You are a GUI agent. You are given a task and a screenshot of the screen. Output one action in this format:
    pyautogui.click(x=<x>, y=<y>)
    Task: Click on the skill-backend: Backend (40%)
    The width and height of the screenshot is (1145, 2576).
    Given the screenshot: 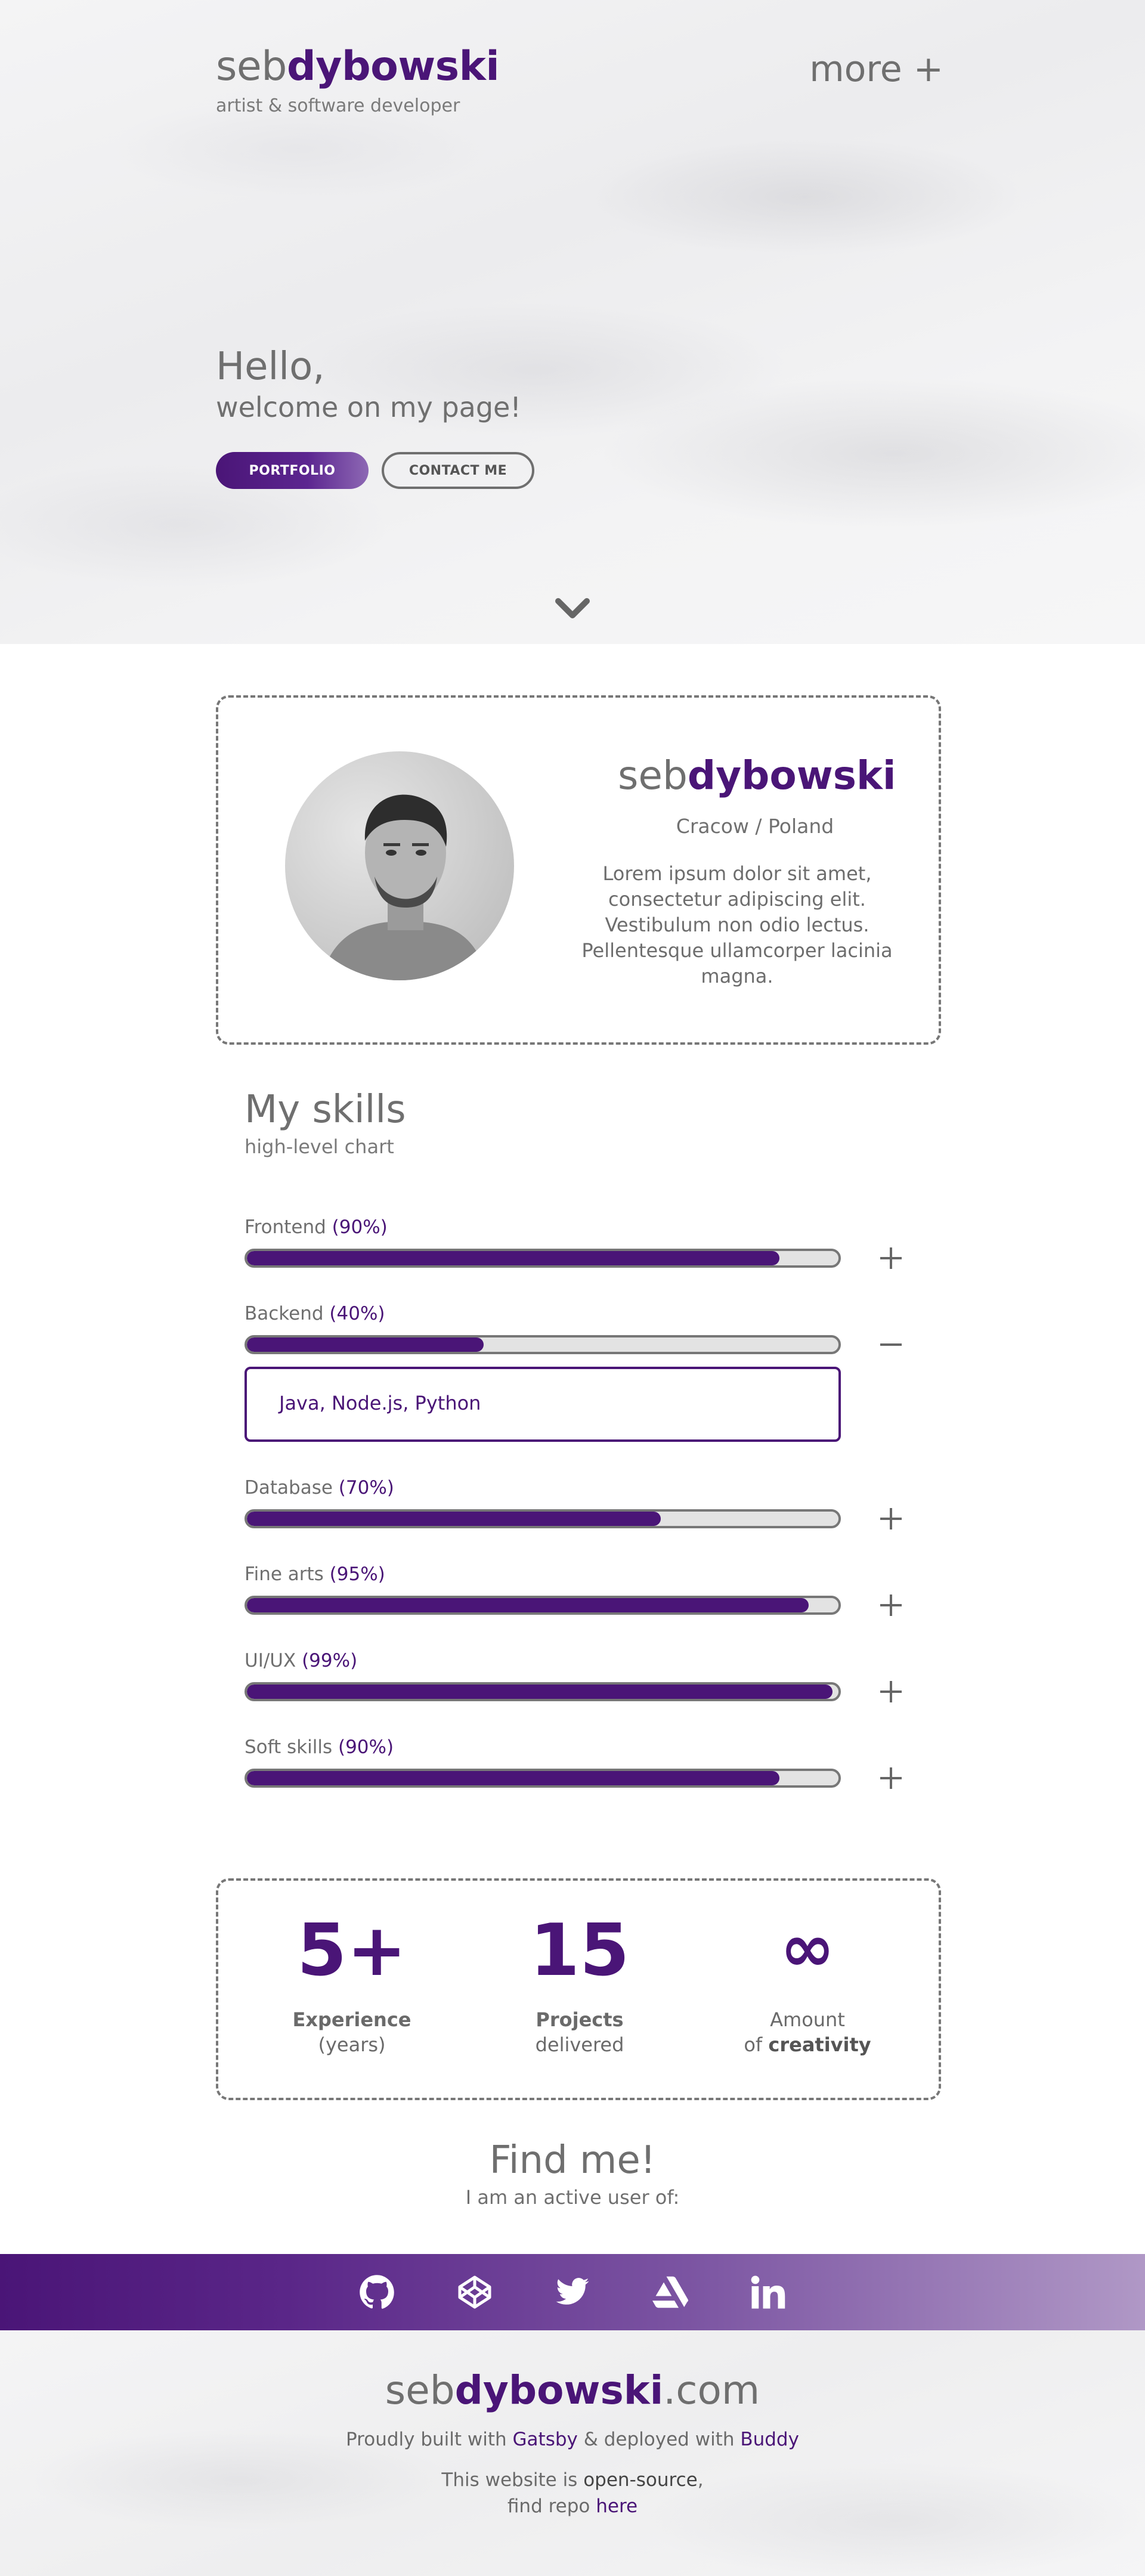 What is the action you would take?
    pyautogui.click(x=575, y=1328)
    